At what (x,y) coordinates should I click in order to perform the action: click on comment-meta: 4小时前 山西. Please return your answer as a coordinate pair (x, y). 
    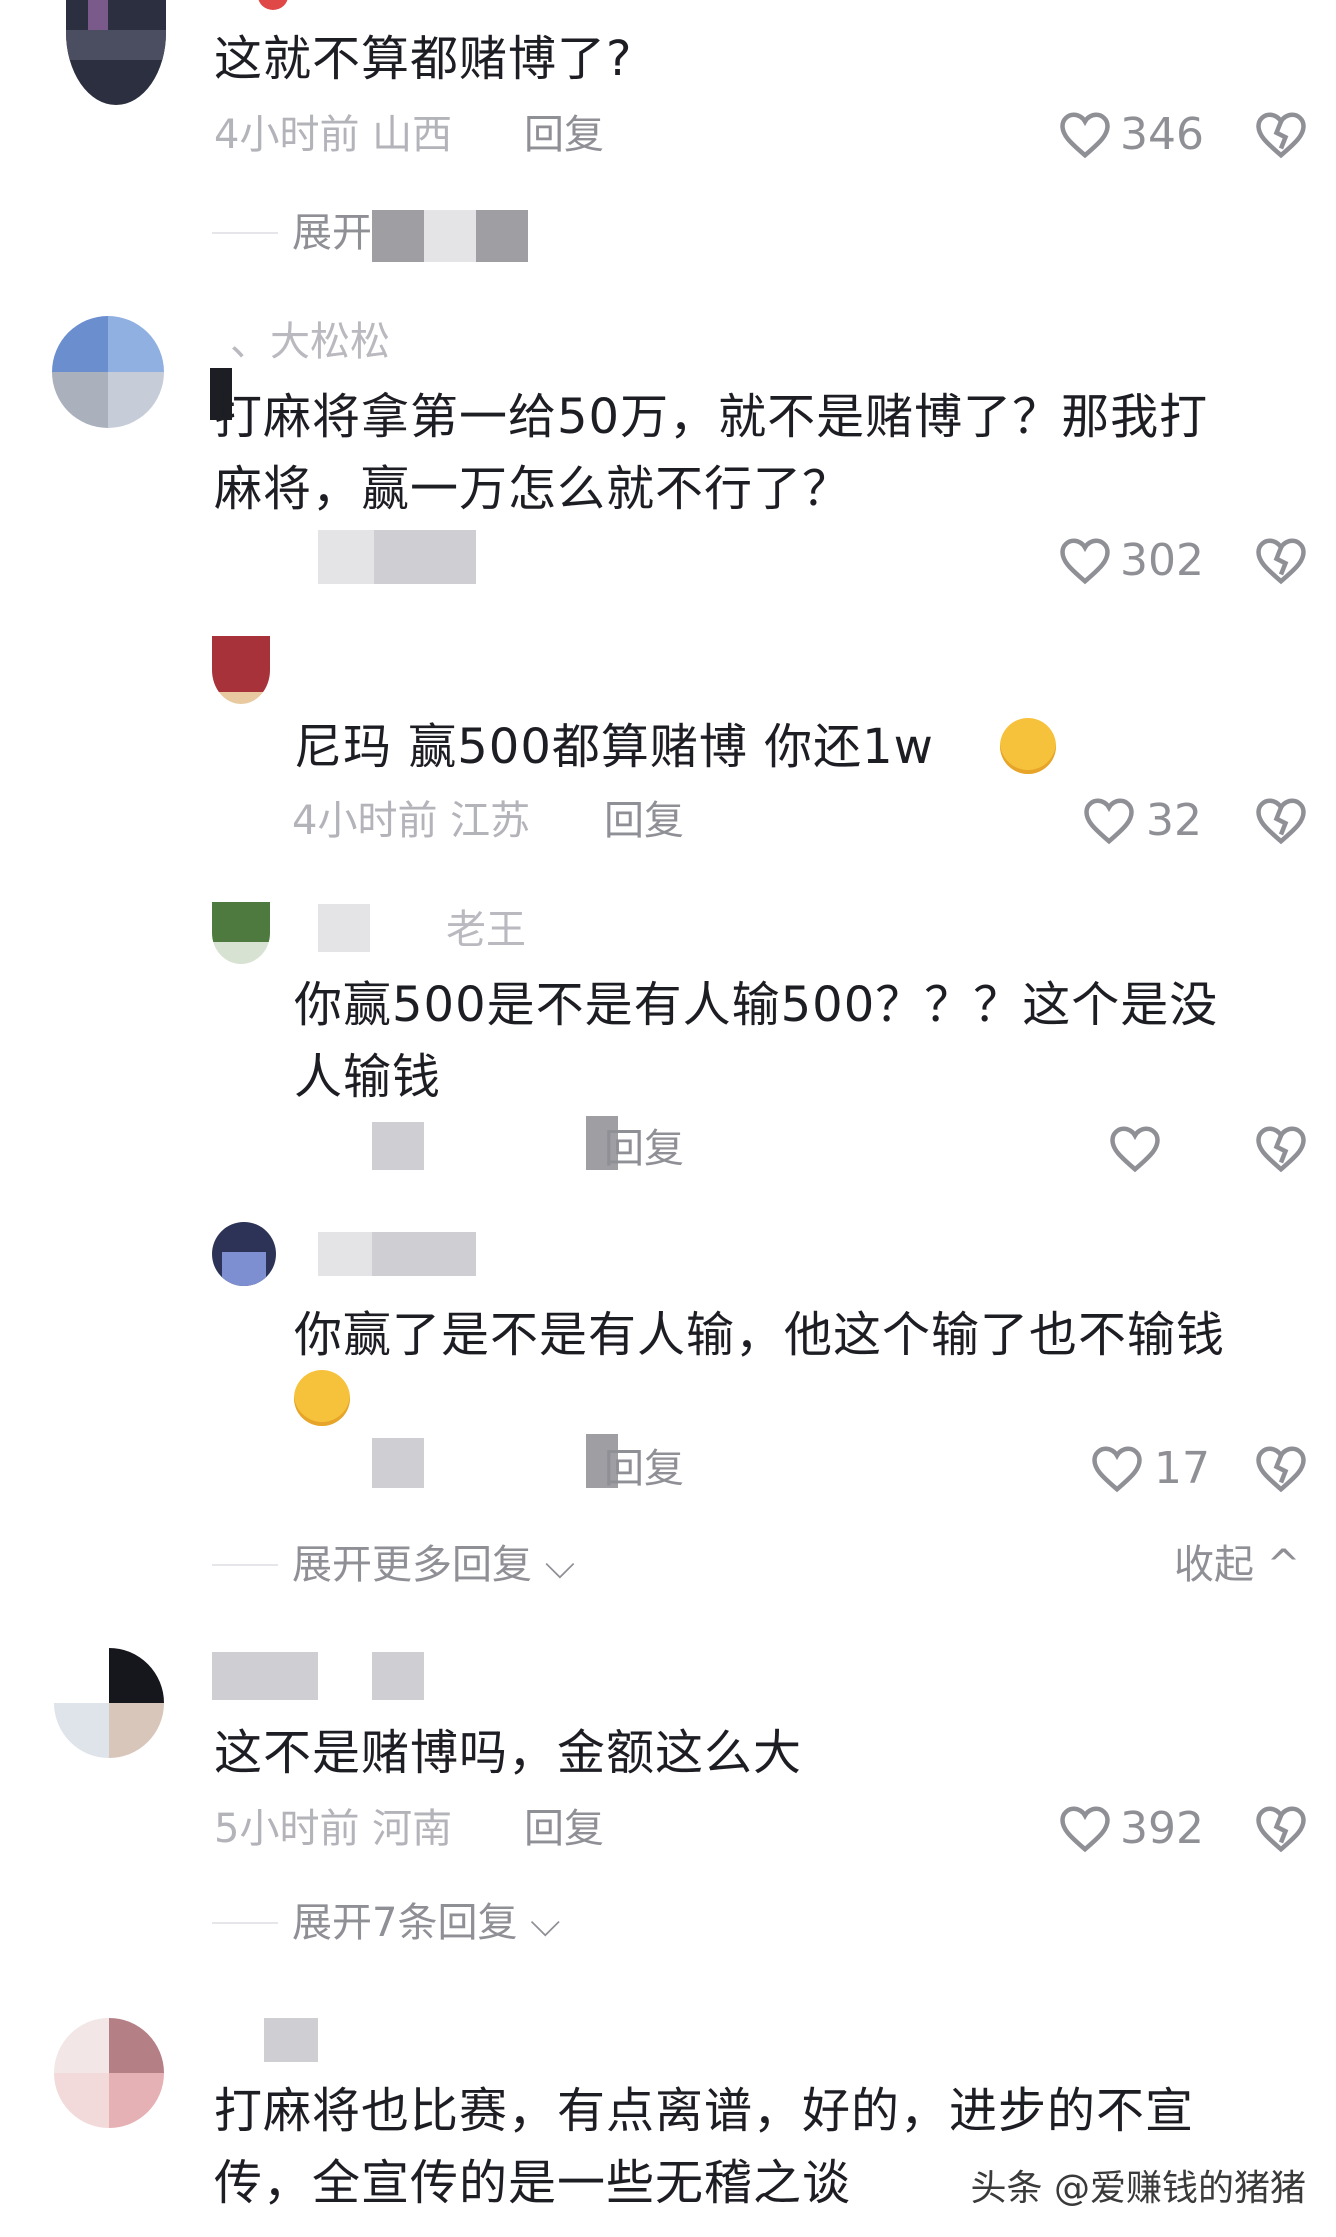
    Looking at the image, I should click on (333, 135).